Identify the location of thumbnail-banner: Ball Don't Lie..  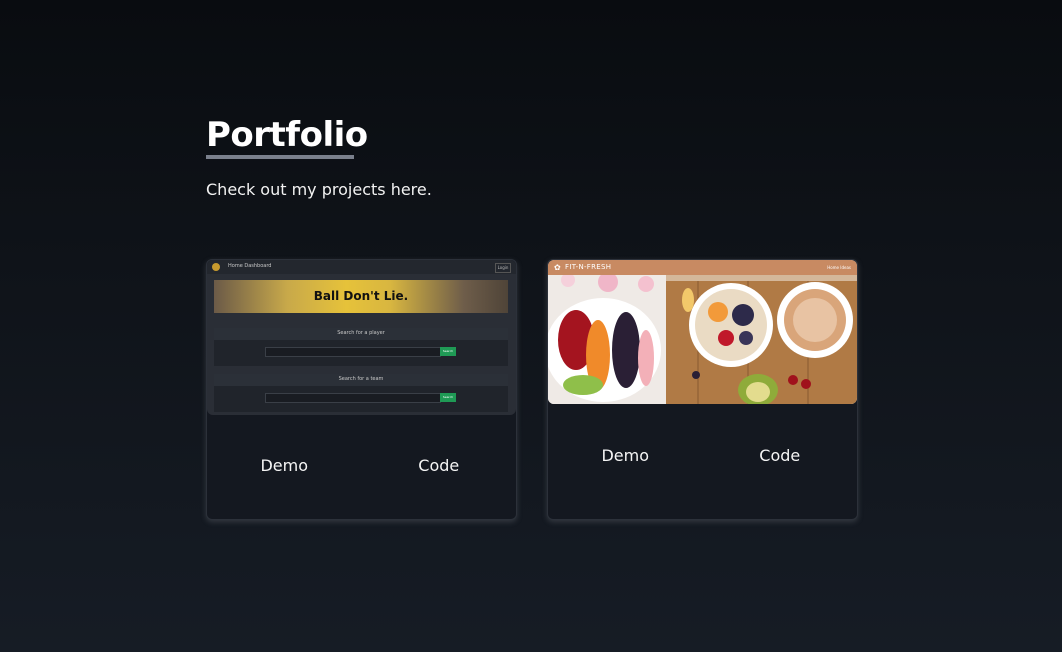
(361, 296).